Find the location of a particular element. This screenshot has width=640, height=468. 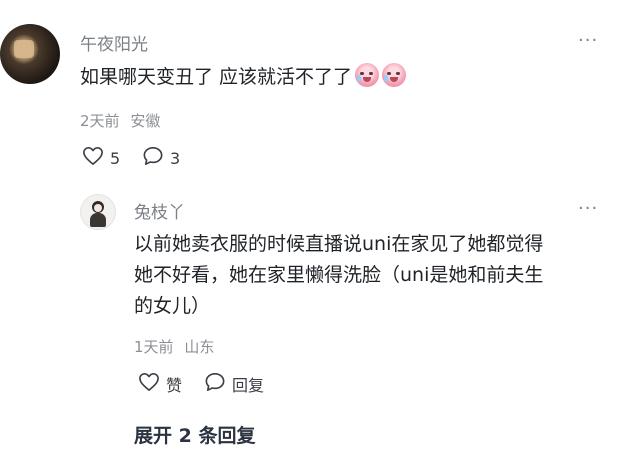

reply-like-button: 赞 is located at coordinates (160, 384).